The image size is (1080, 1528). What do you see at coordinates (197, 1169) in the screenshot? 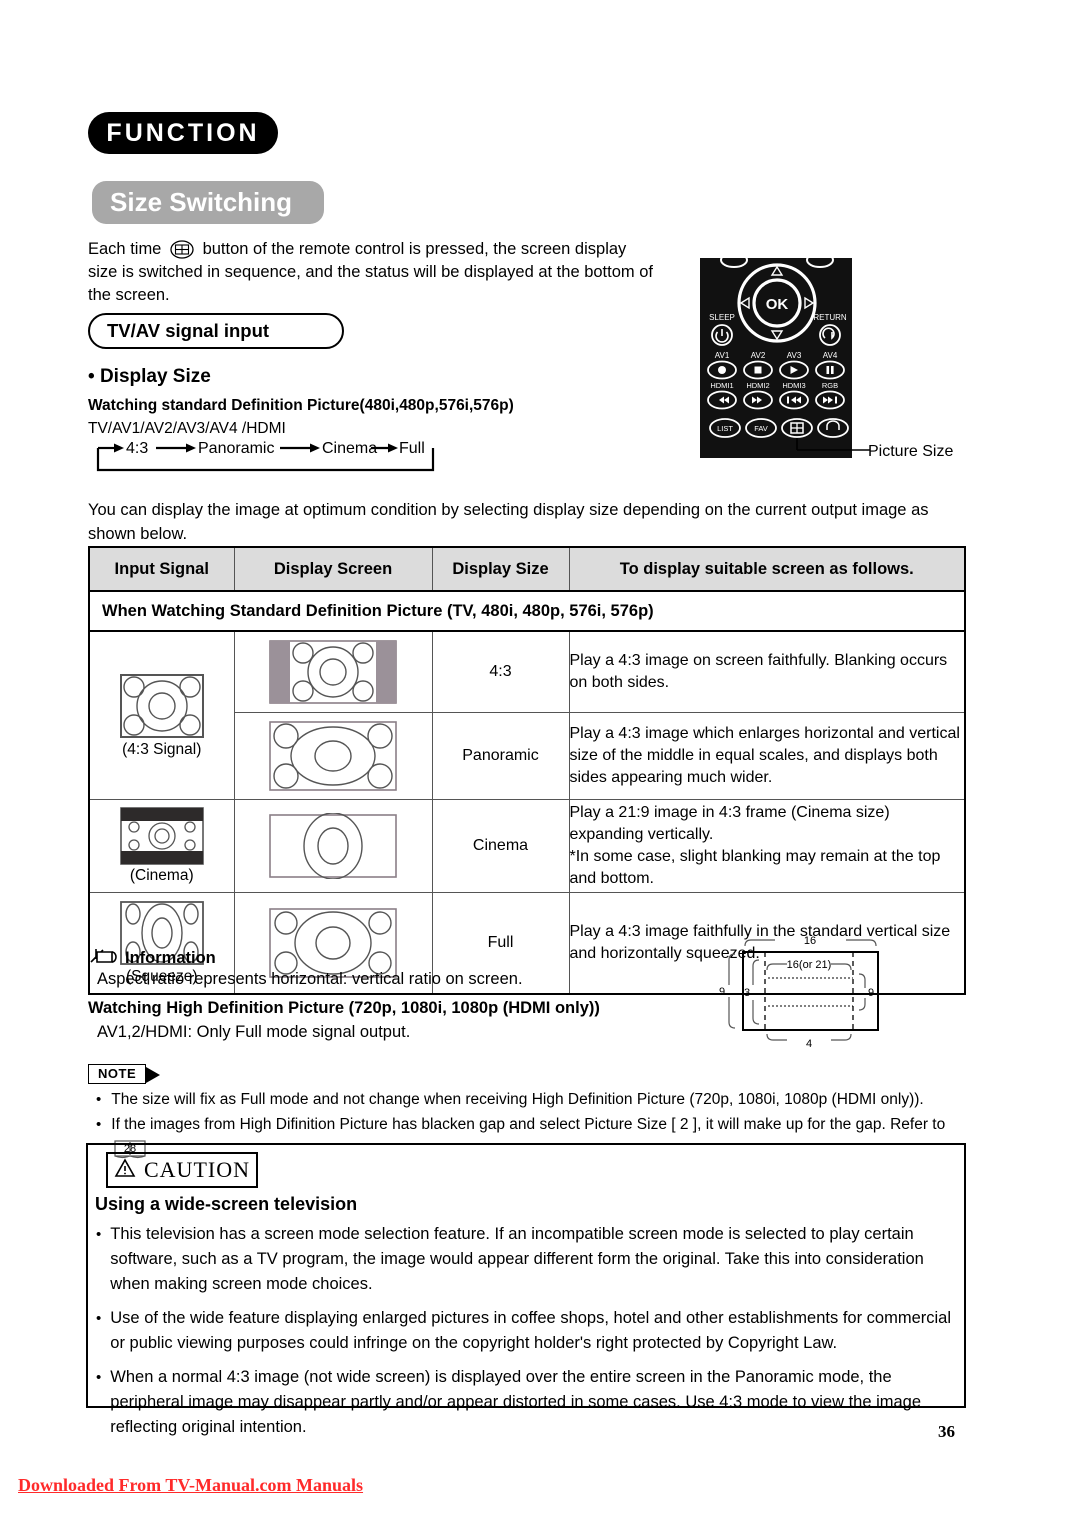
I see `caution-tag-label: CAUTION` at bounding box center [197, 1169].